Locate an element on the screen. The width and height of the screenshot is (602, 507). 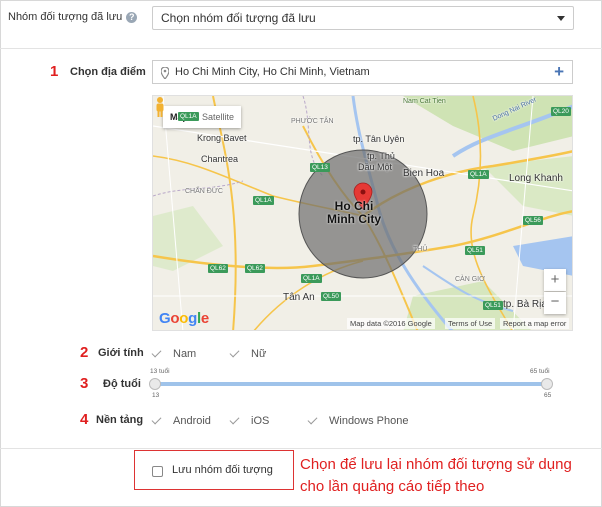
step-number-2: 2 is located at coordinates (84, 352).